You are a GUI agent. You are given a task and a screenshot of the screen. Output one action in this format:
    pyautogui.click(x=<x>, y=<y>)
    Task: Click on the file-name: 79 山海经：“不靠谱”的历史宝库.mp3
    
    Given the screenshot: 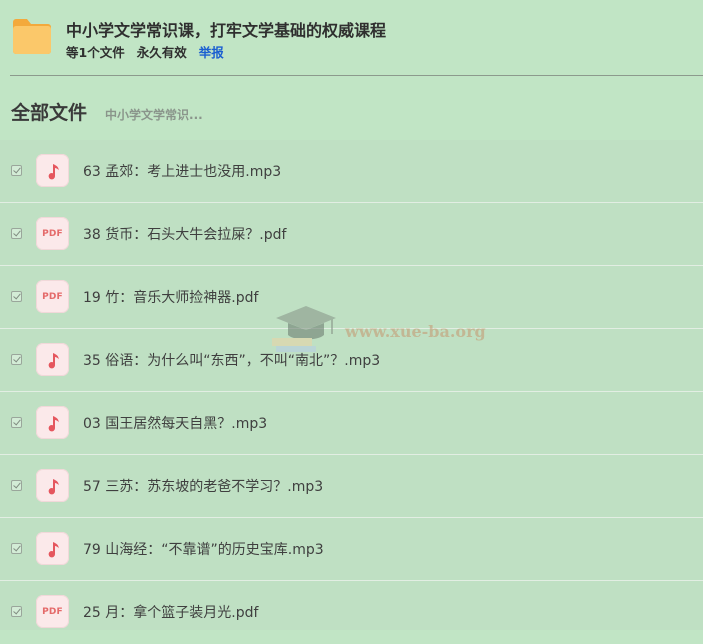 What is the action you would take?
    pyautogui.click(x=203, y=549)
    